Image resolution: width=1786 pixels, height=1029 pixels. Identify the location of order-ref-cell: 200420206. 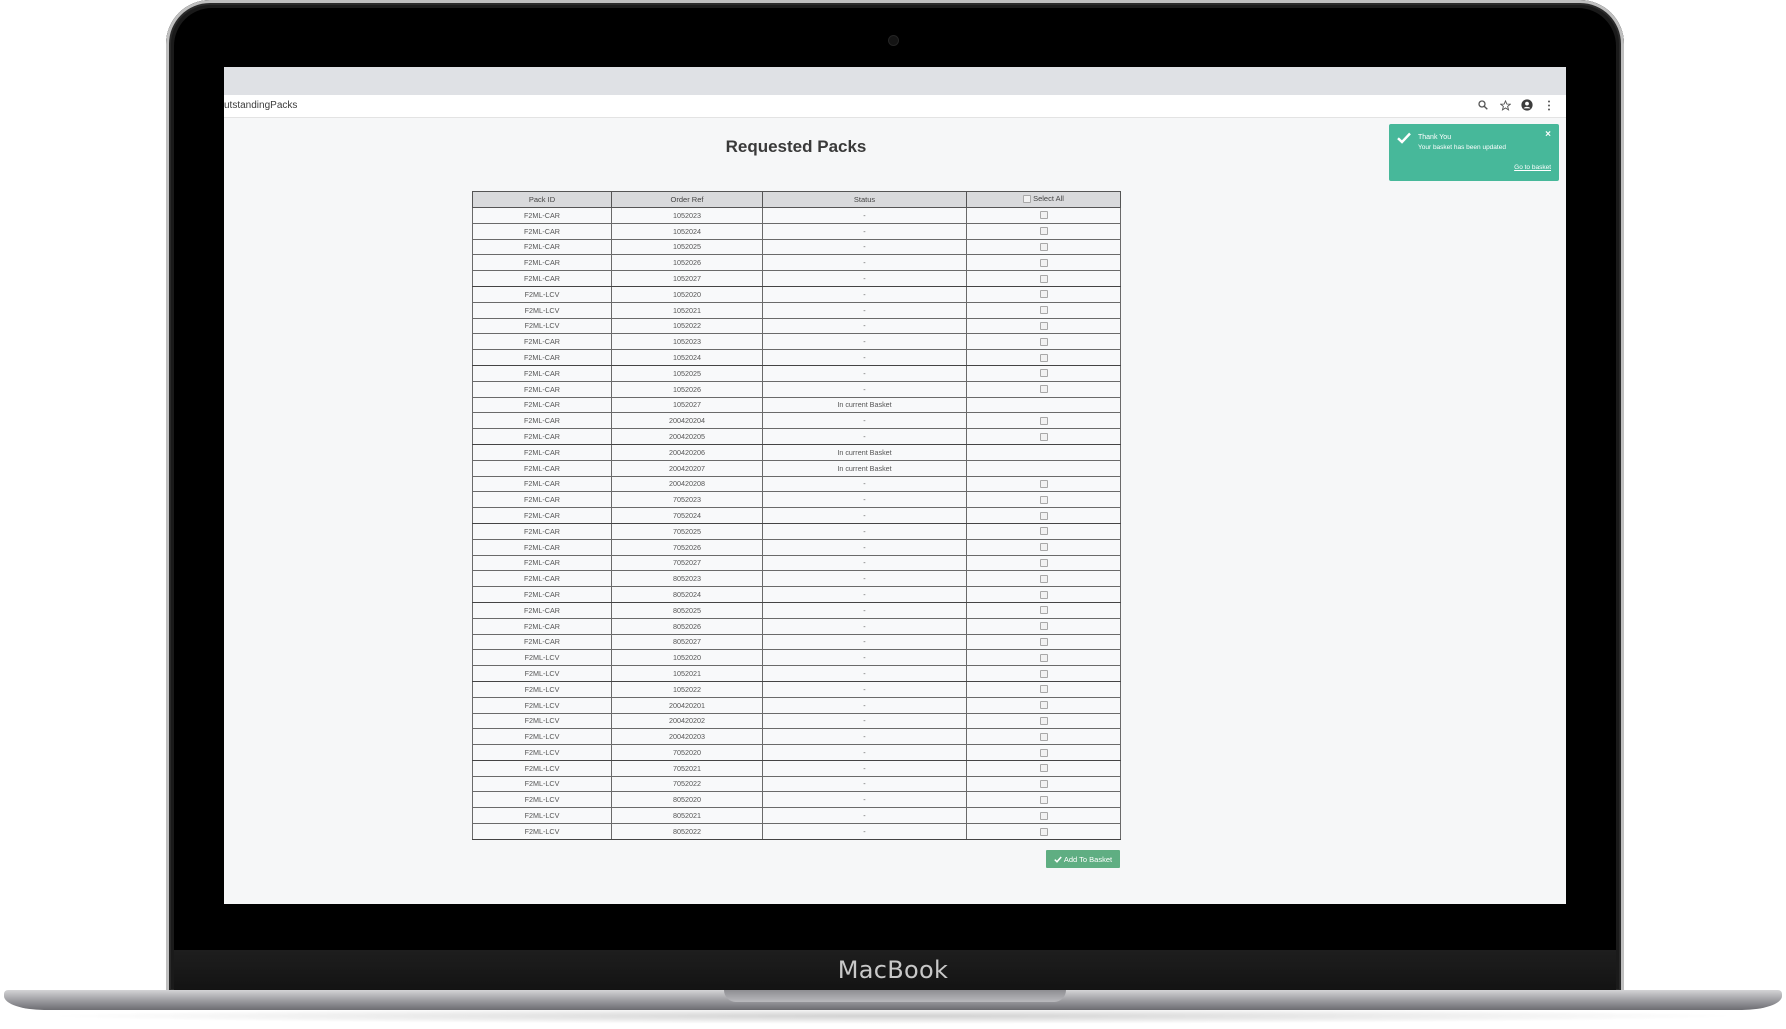
(687, 452).